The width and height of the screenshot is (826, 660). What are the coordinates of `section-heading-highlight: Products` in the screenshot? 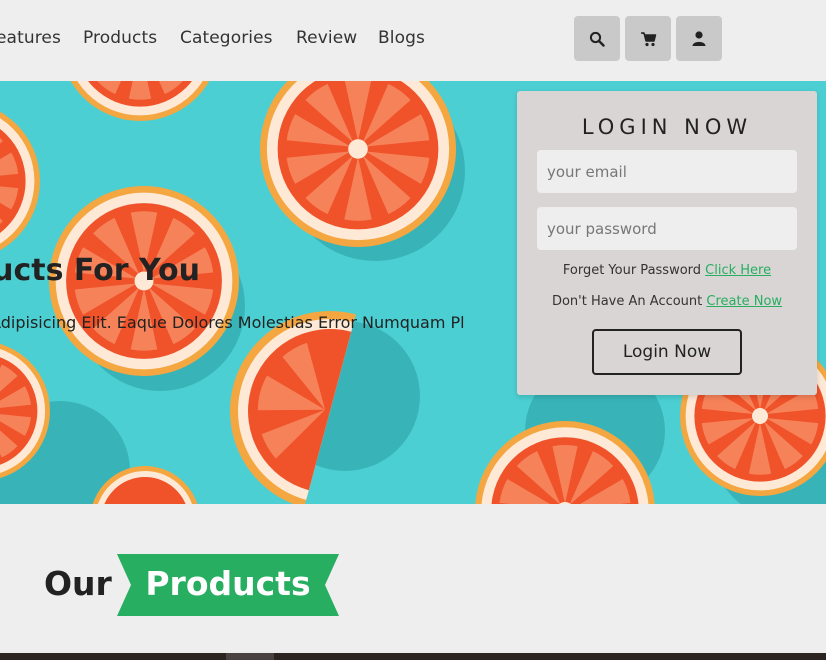 It's located at (228, 583).